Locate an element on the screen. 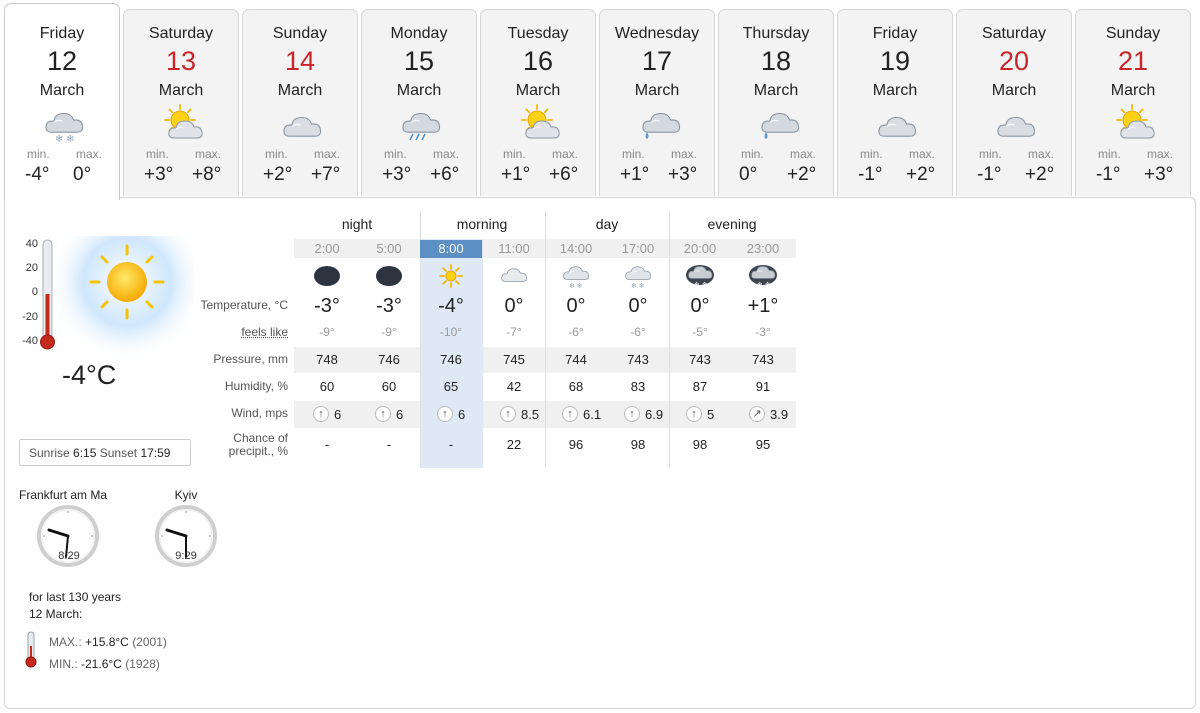 The image size is (1200, 713). clock-kyiv: Kyiv 9:29 is located at coordinates (186, 528).